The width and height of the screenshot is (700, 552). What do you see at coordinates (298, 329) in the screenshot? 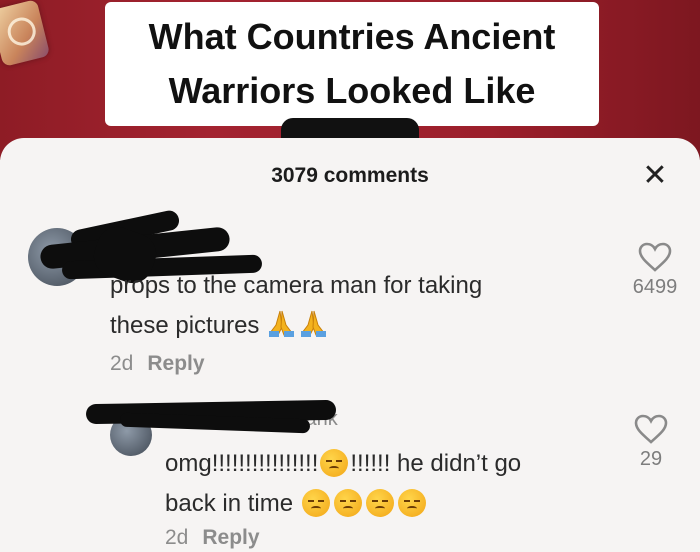
I see `praying-hands-icon` at bounding box center [298, 329].